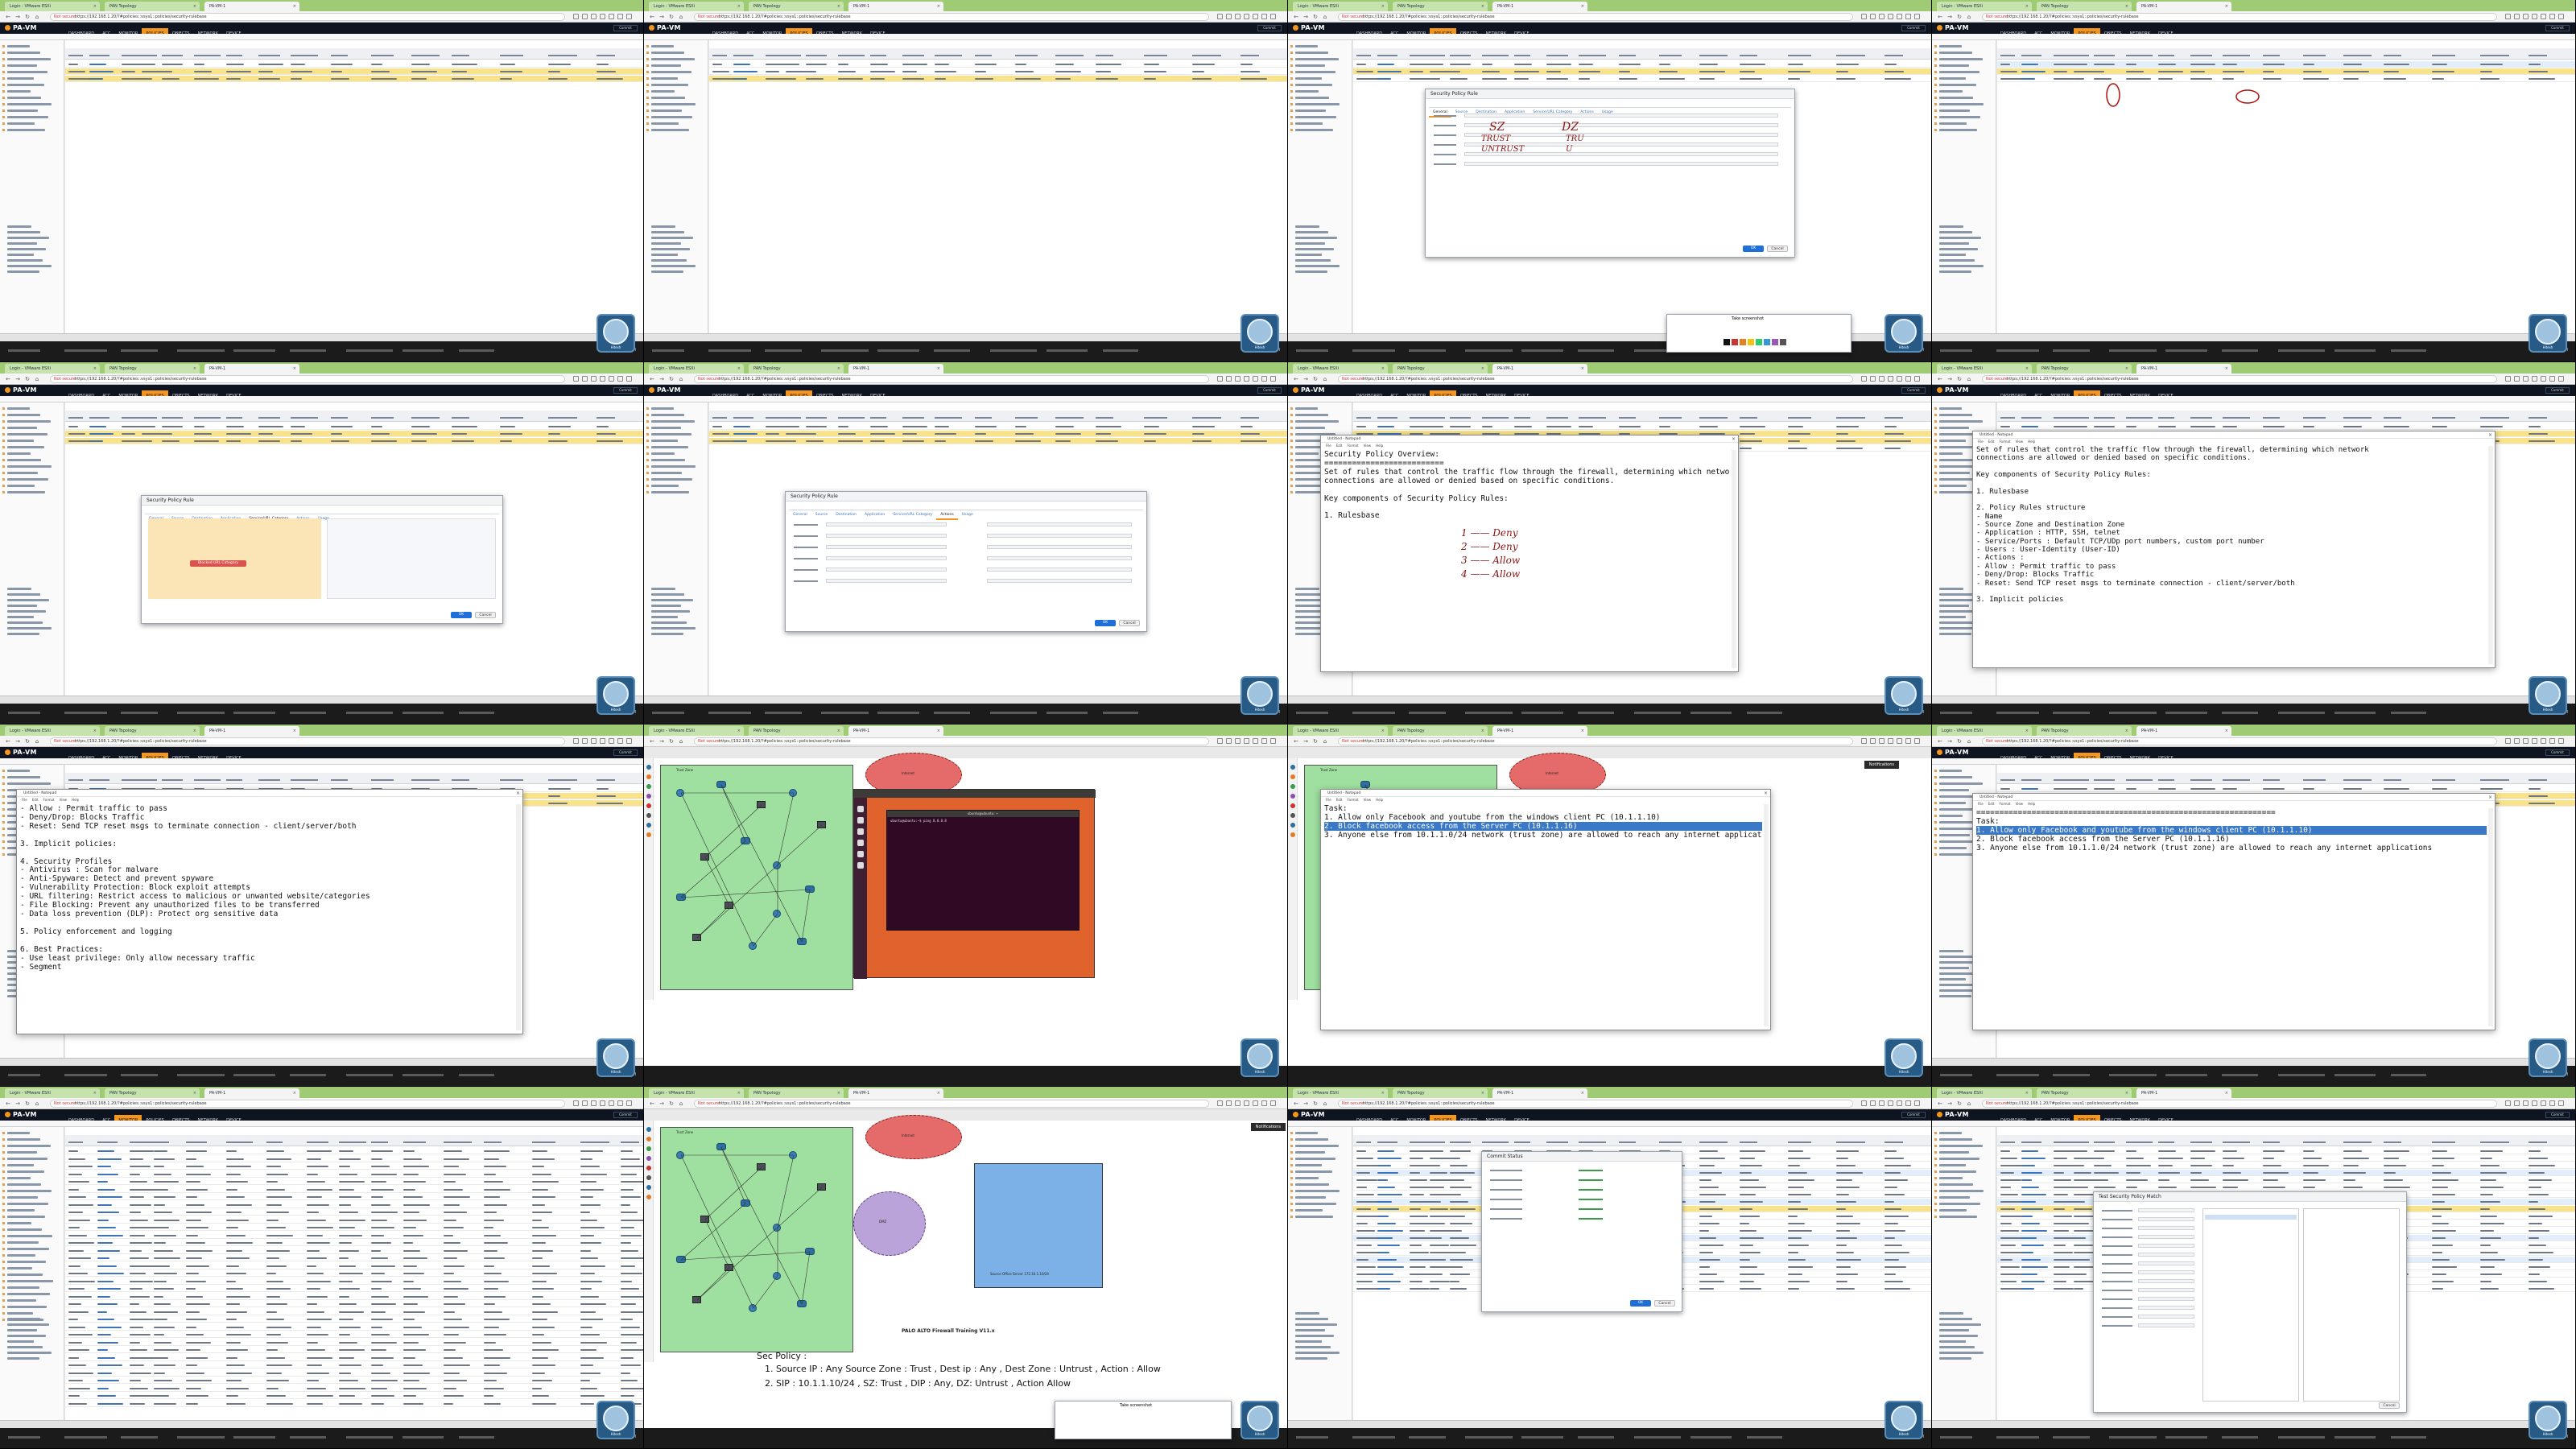 This screenshot has width=2576, height=1449. I want to click on notepad-menu-item: File, so click(24, 800).